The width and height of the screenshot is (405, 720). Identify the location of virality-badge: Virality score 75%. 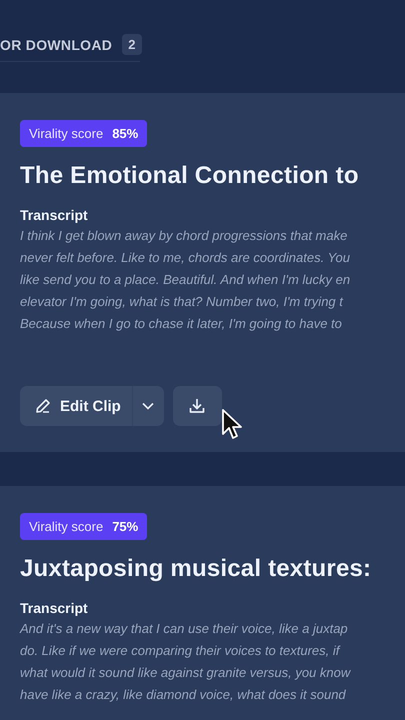
(84, 526).